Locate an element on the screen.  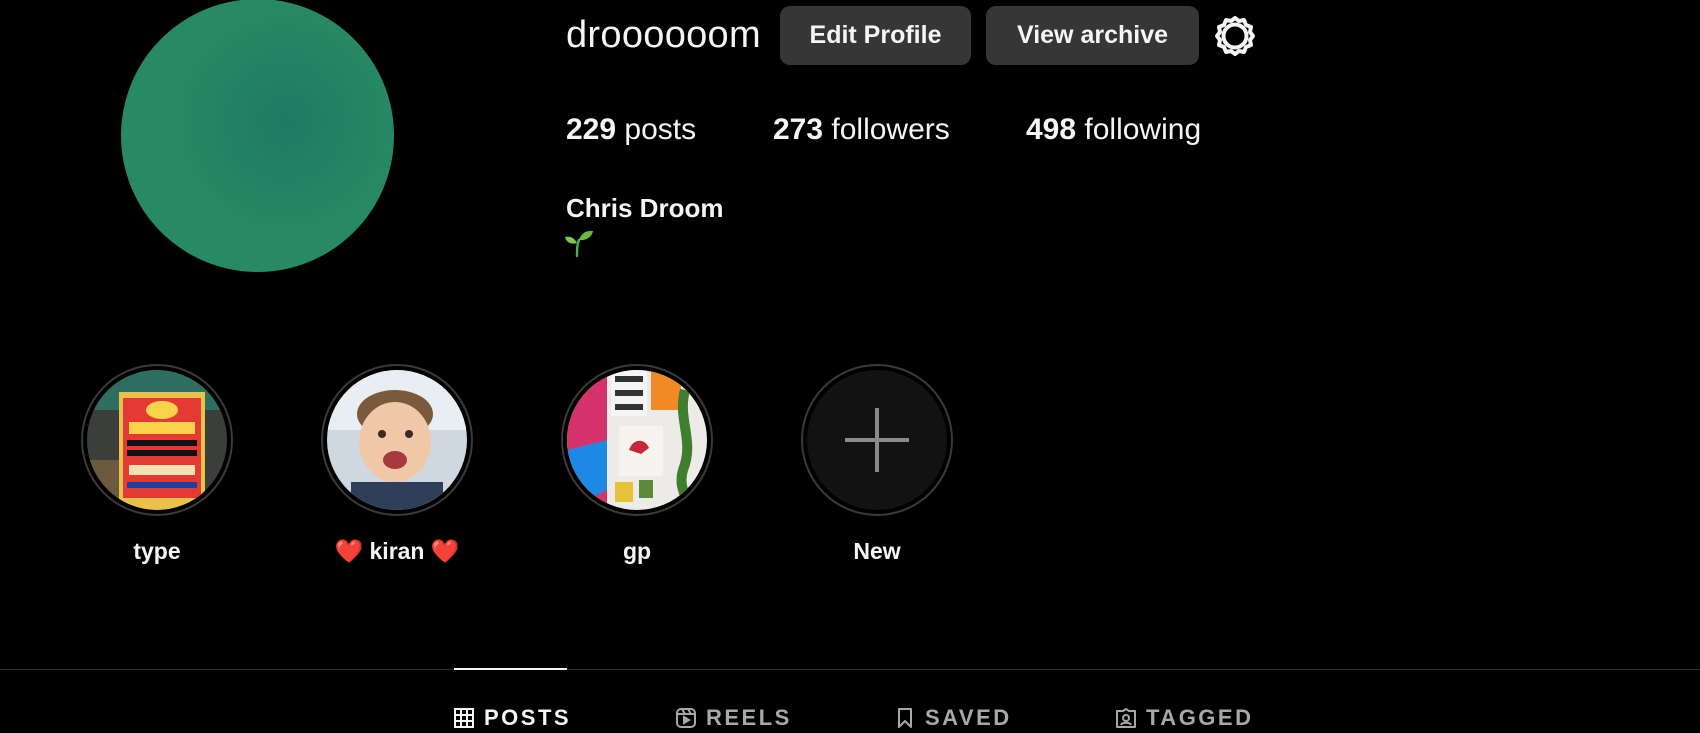
cooking-oil-box-image is located at coordinates (157, 440).